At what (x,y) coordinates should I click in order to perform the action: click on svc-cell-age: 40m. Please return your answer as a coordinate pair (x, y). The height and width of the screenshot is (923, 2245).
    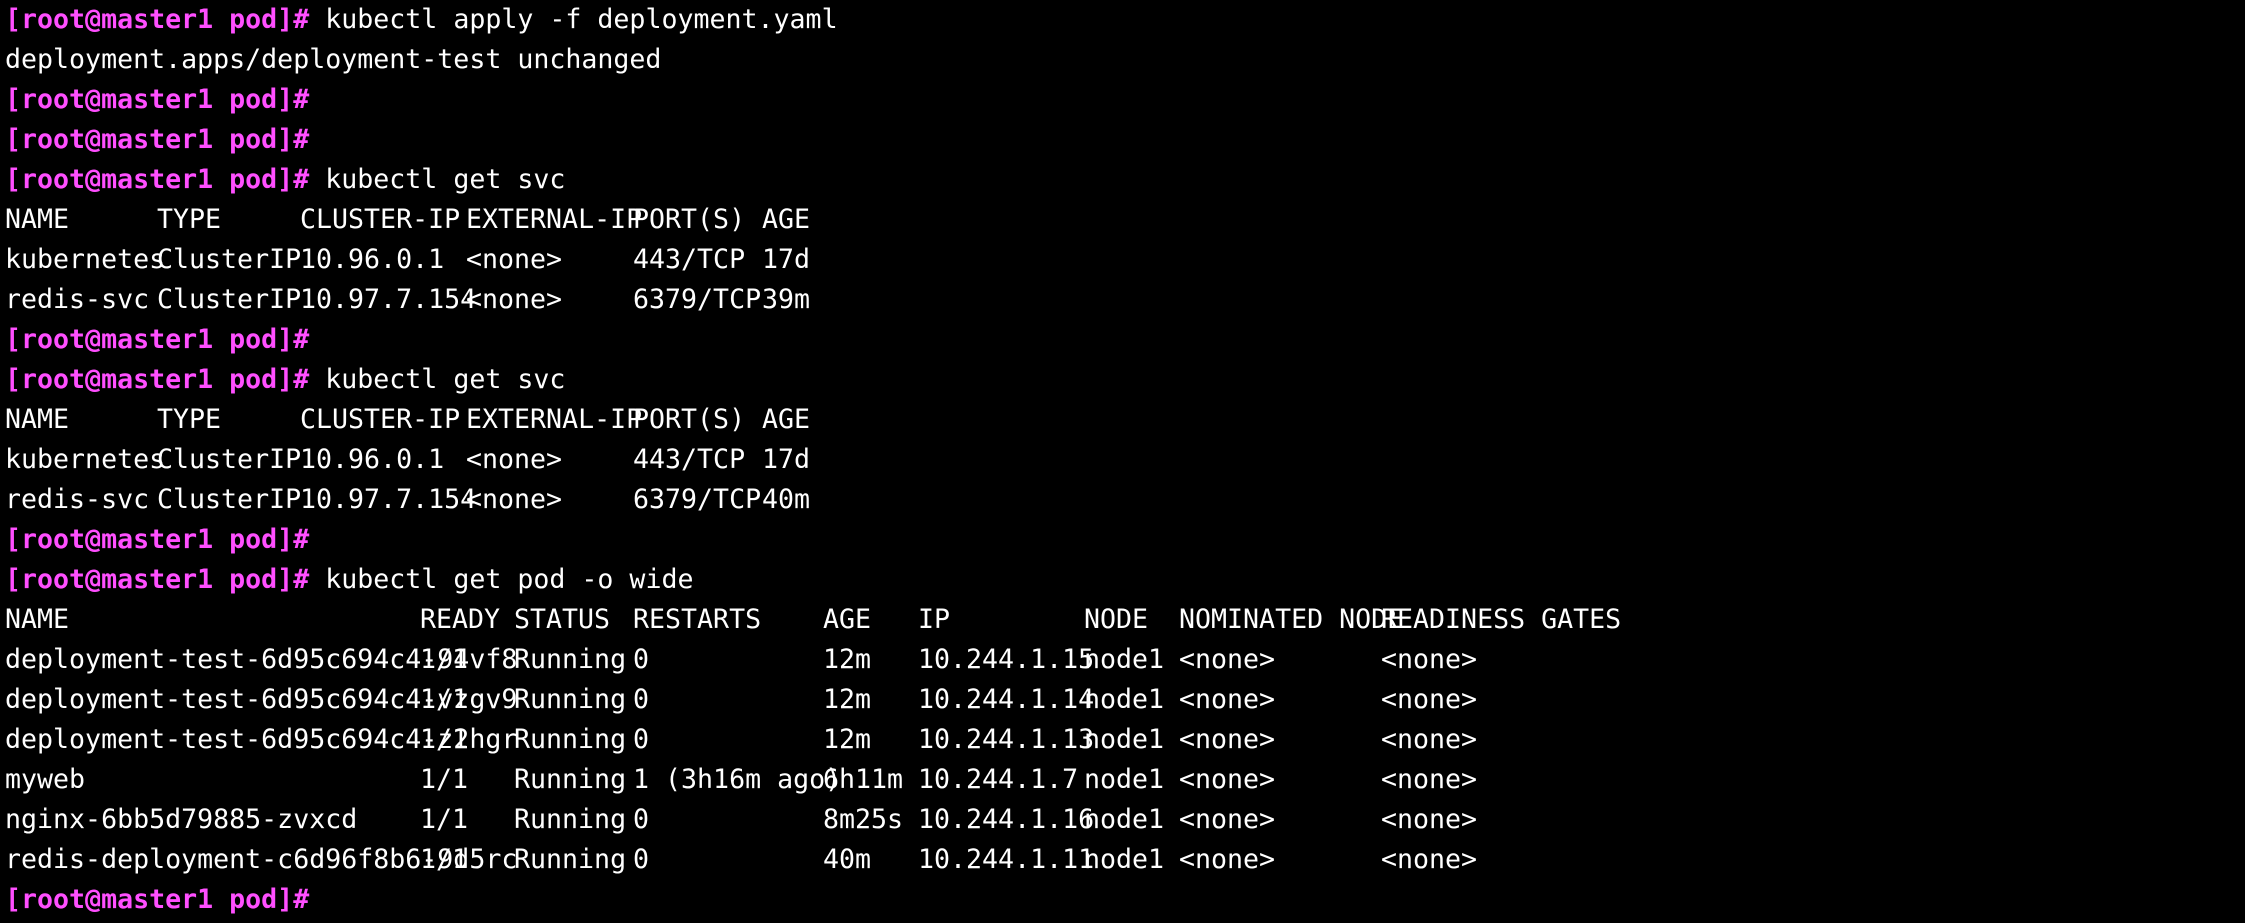
    Looking at the image, I should click on (786, 499).